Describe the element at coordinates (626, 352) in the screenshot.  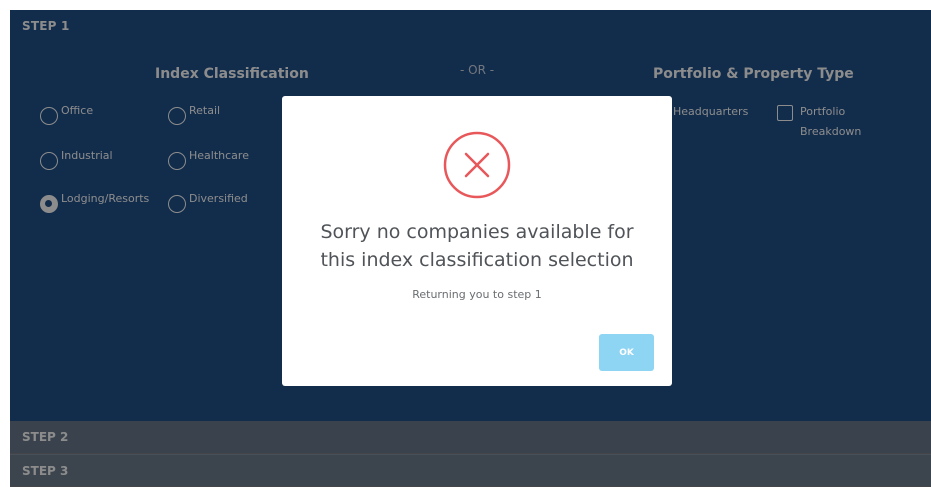
I see `ok-button: OK` at that location.